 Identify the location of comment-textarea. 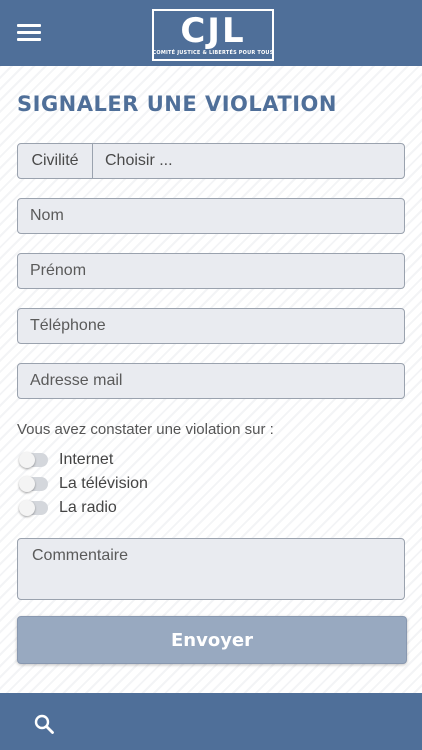
(211, 569).